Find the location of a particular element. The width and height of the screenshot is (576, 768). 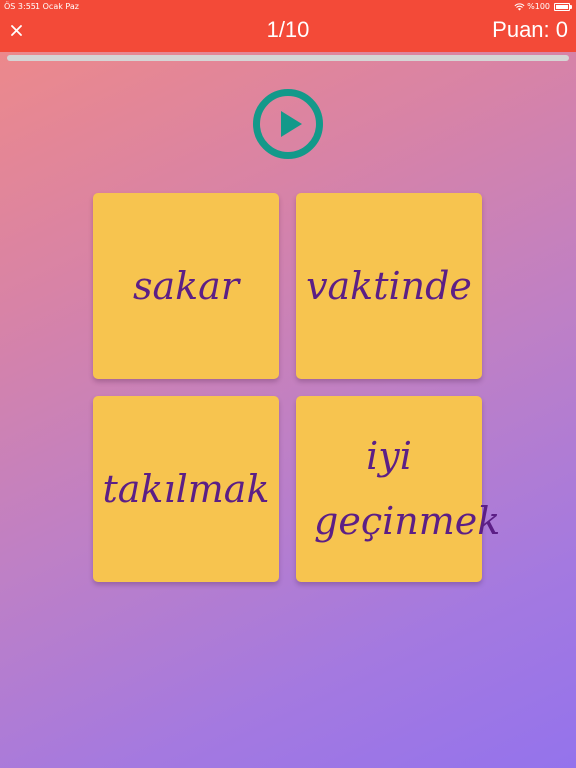

play-audio-button is located at coordinates (288, 124).